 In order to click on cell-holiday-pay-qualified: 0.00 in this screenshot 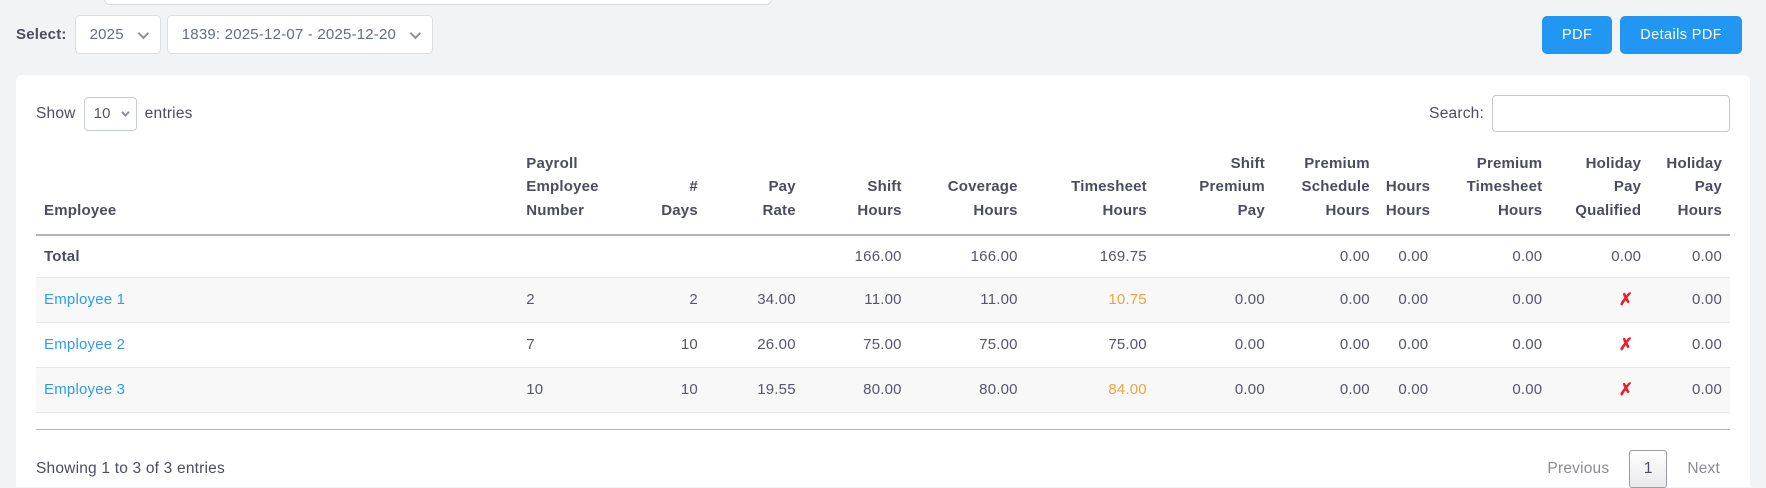, I will do `click(1626, 256)`.